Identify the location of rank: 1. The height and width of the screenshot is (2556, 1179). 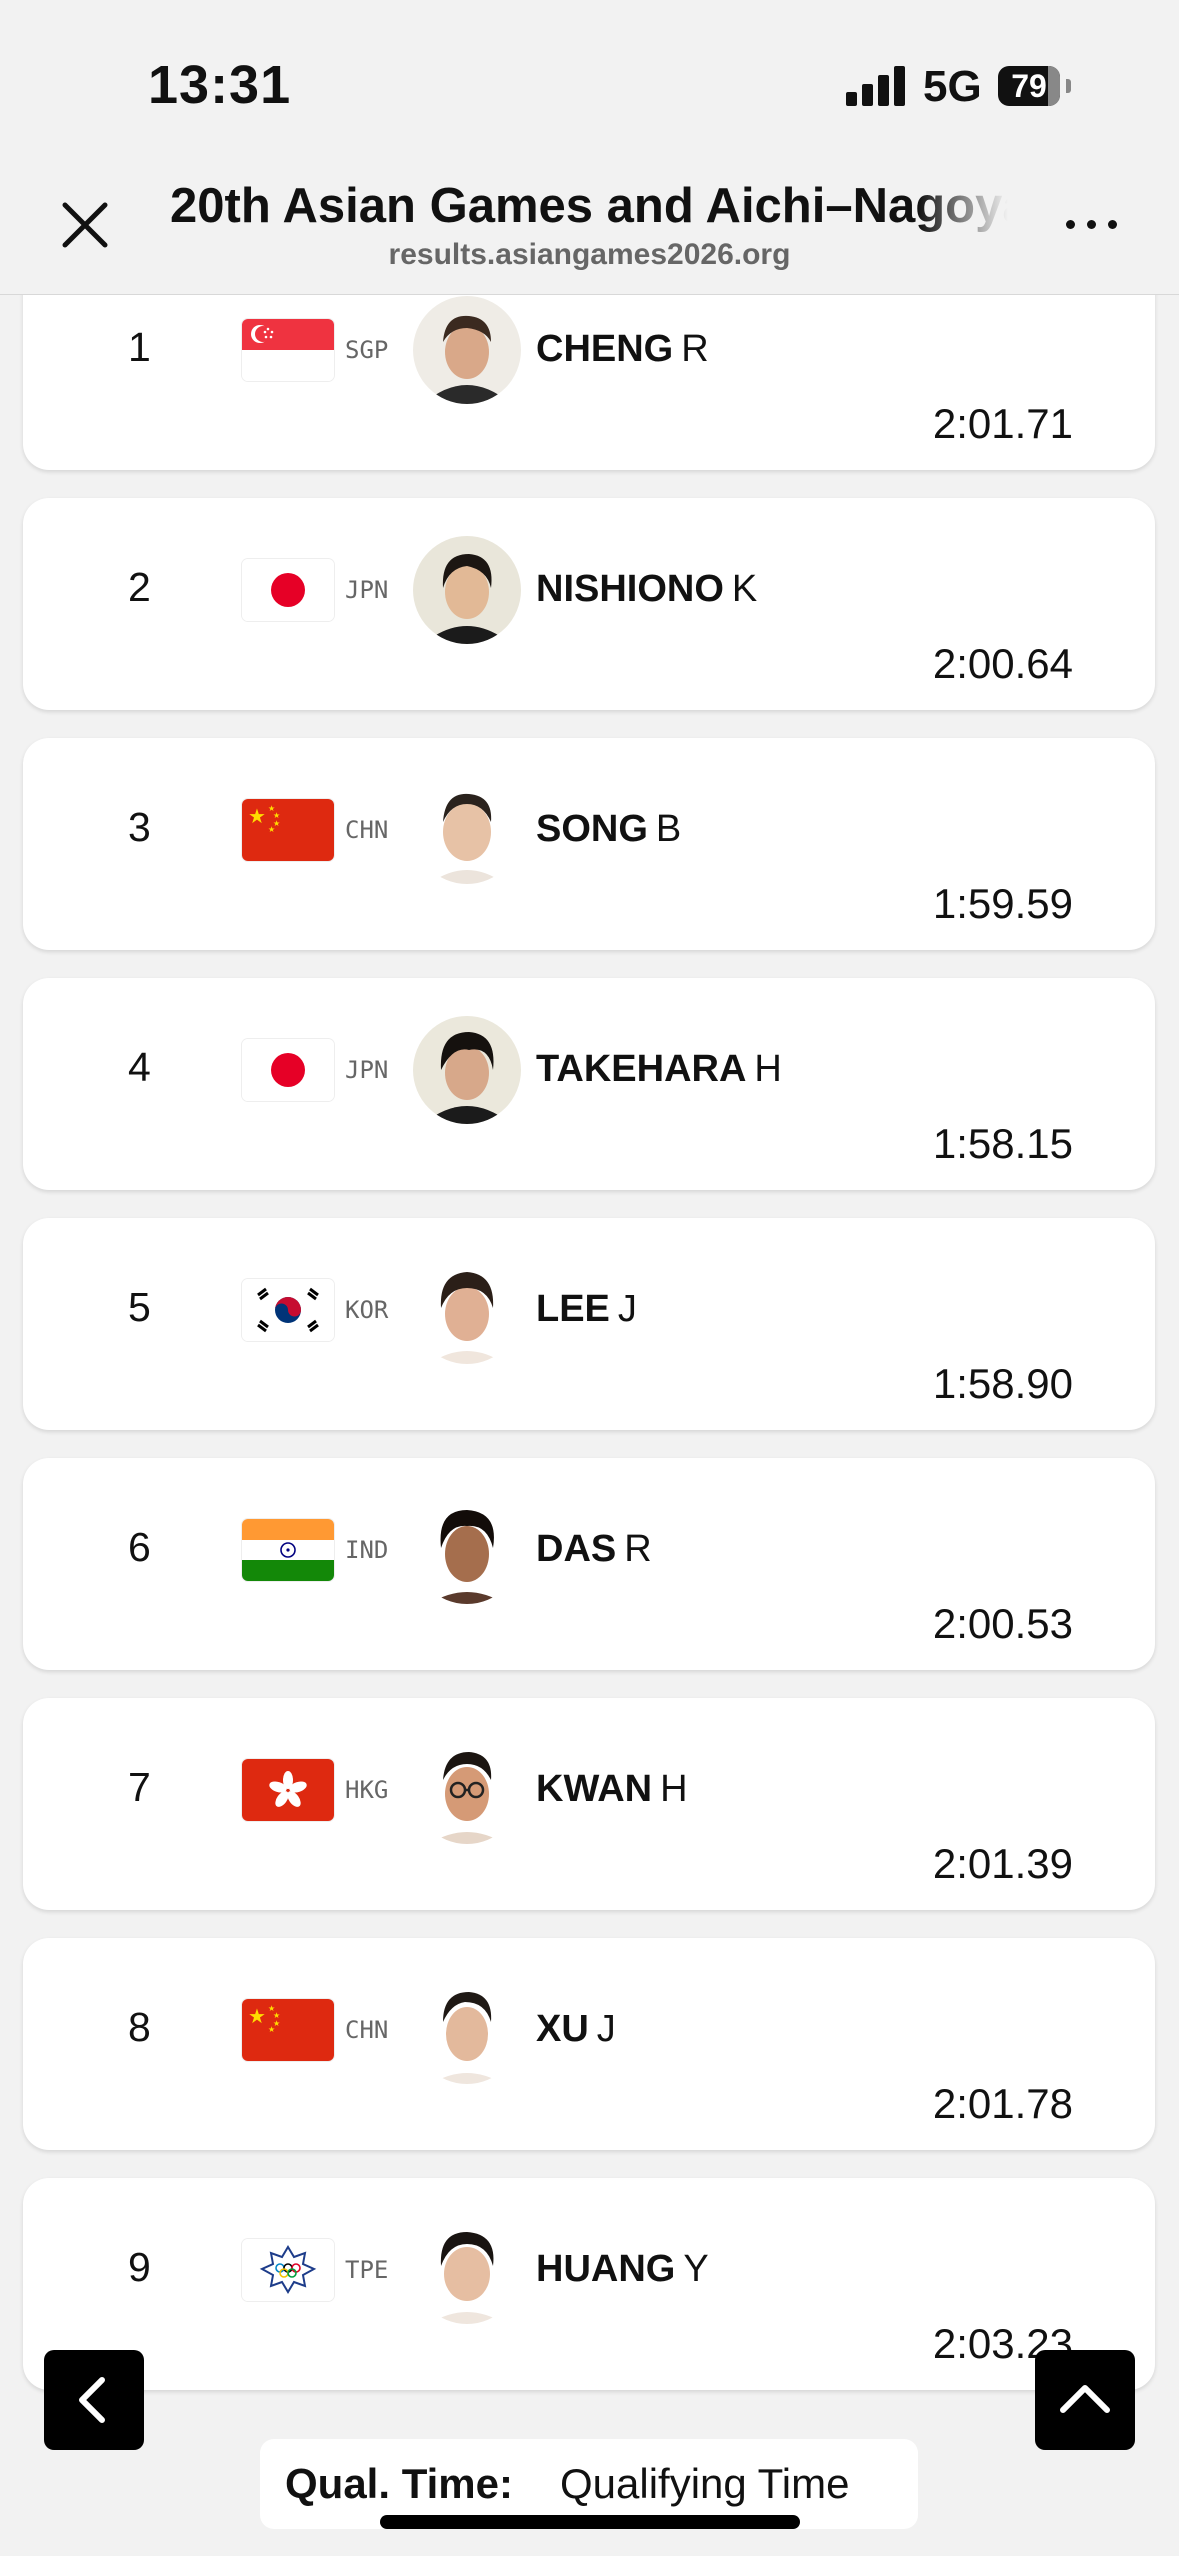
(139, 347).